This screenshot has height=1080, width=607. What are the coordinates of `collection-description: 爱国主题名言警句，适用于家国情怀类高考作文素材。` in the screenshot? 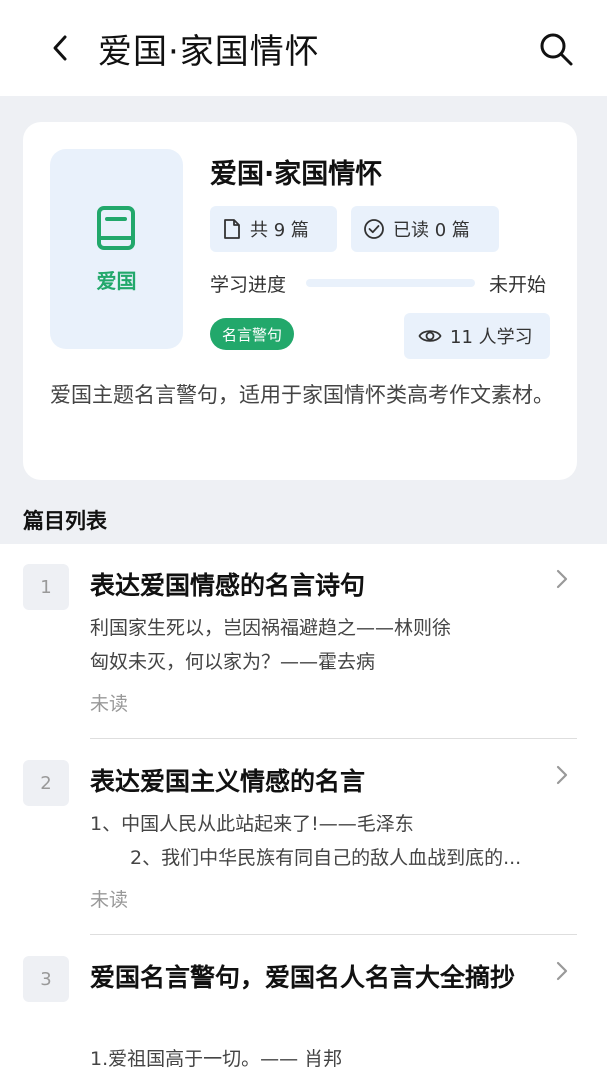 It's located at (302, 395).